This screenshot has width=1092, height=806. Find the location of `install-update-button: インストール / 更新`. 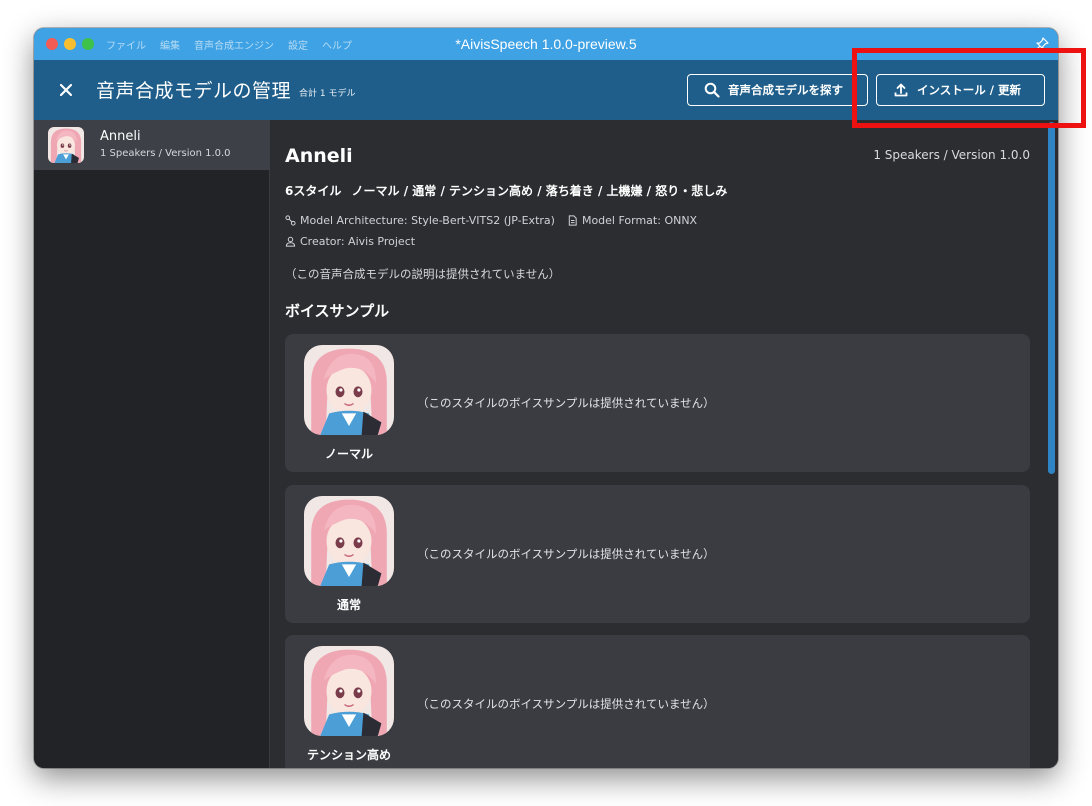

install-update-button: インストール / 更新 is located at coordinates (960, 90).